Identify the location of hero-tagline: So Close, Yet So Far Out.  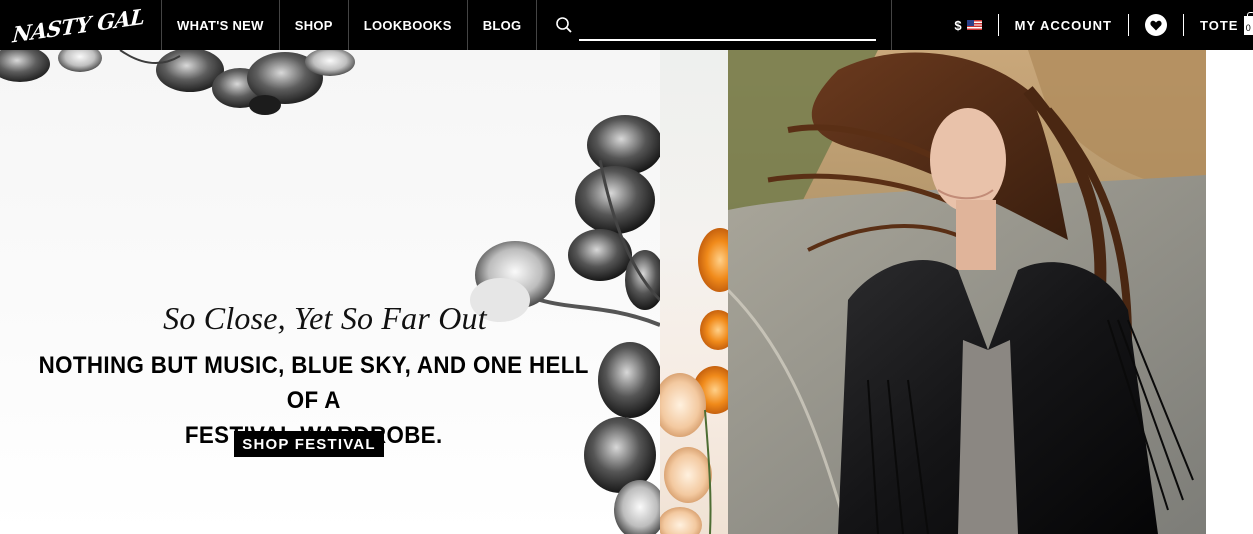
(325, 318).